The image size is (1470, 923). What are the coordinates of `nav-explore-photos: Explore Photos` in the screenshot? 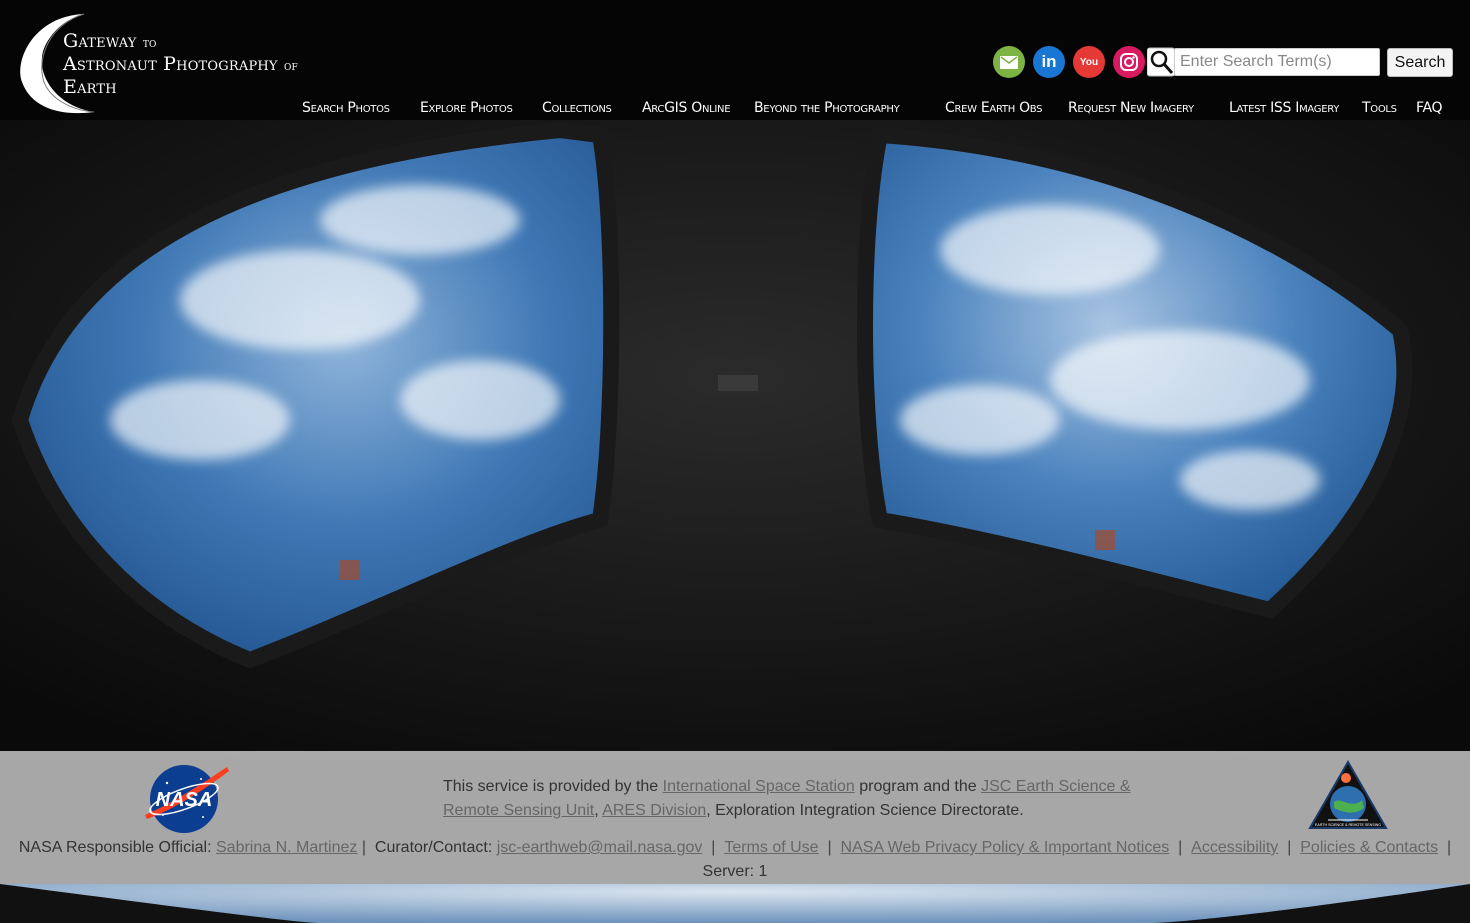 It's located at (466, 108).